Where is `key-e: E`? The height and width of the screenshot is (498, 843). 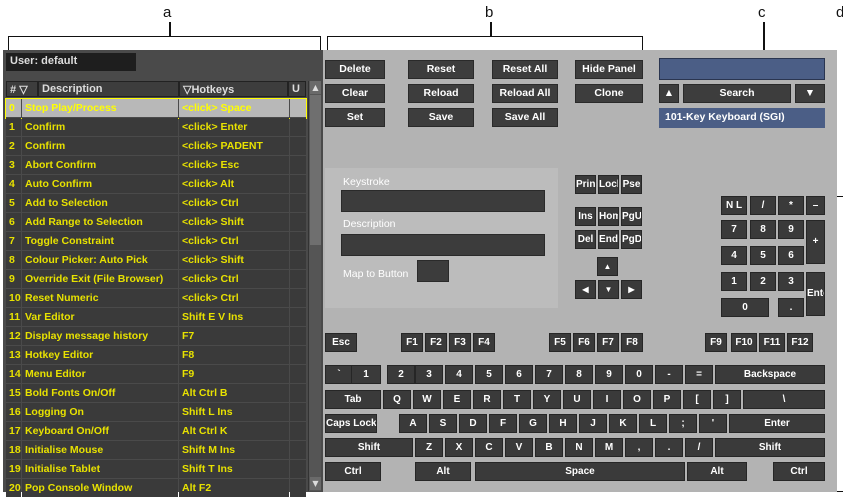 key-e: E is located at coordinates (457, 399).